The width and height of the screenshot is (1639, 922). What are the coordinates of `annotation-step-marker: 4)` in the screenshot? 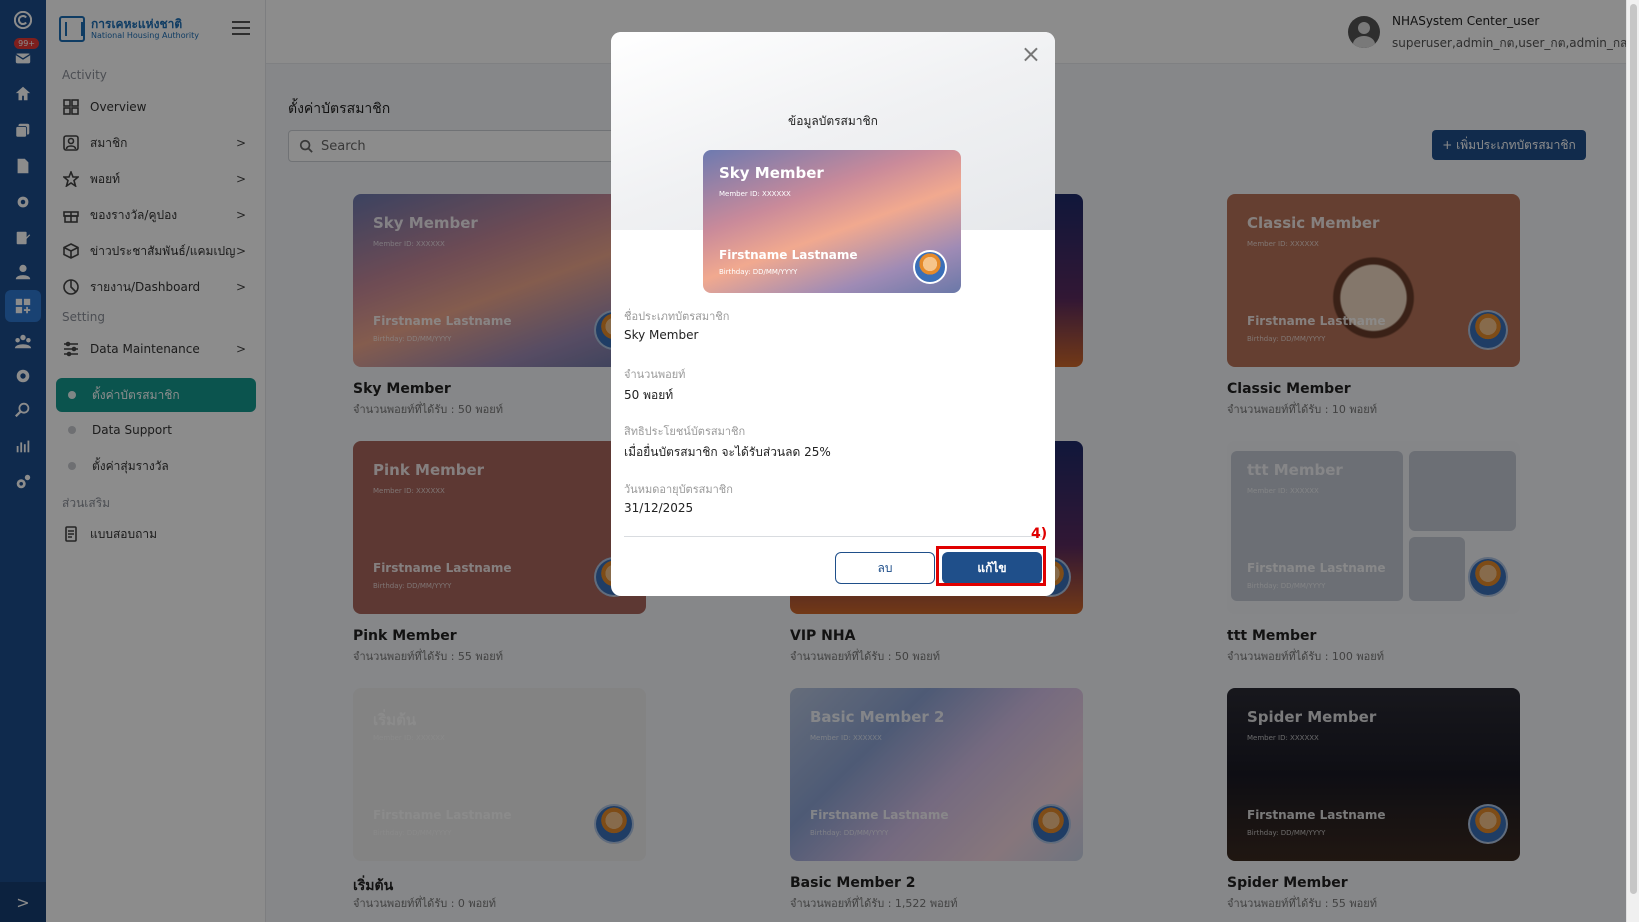 It's located at (1039, 534).